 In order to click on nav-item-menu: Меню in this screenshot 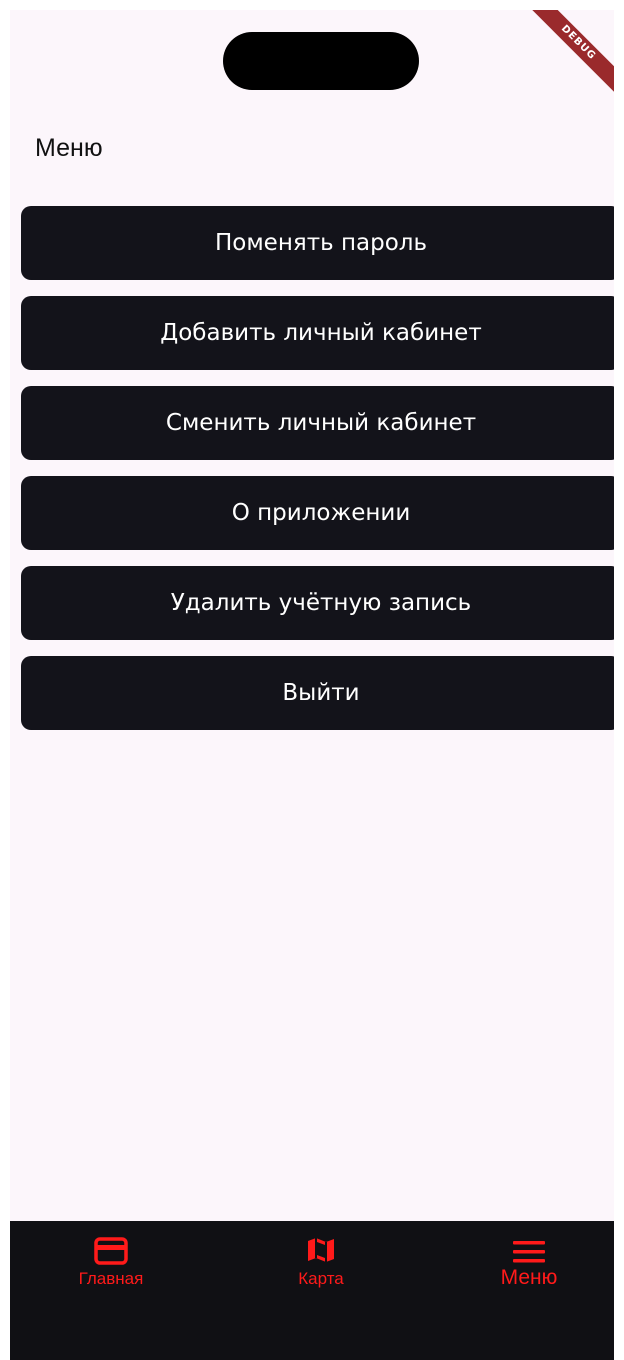, I will do `click(529, 1266)`.